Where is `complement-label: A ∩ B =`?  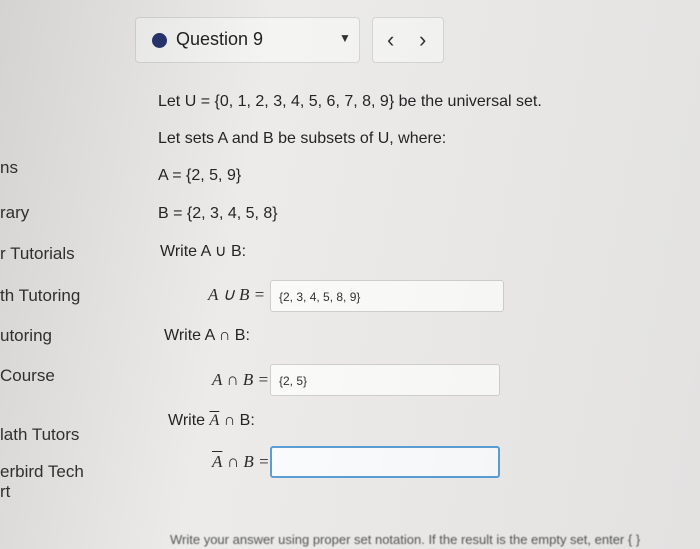
complement-label: A ∩ B = is located at coordinates (240, 462).